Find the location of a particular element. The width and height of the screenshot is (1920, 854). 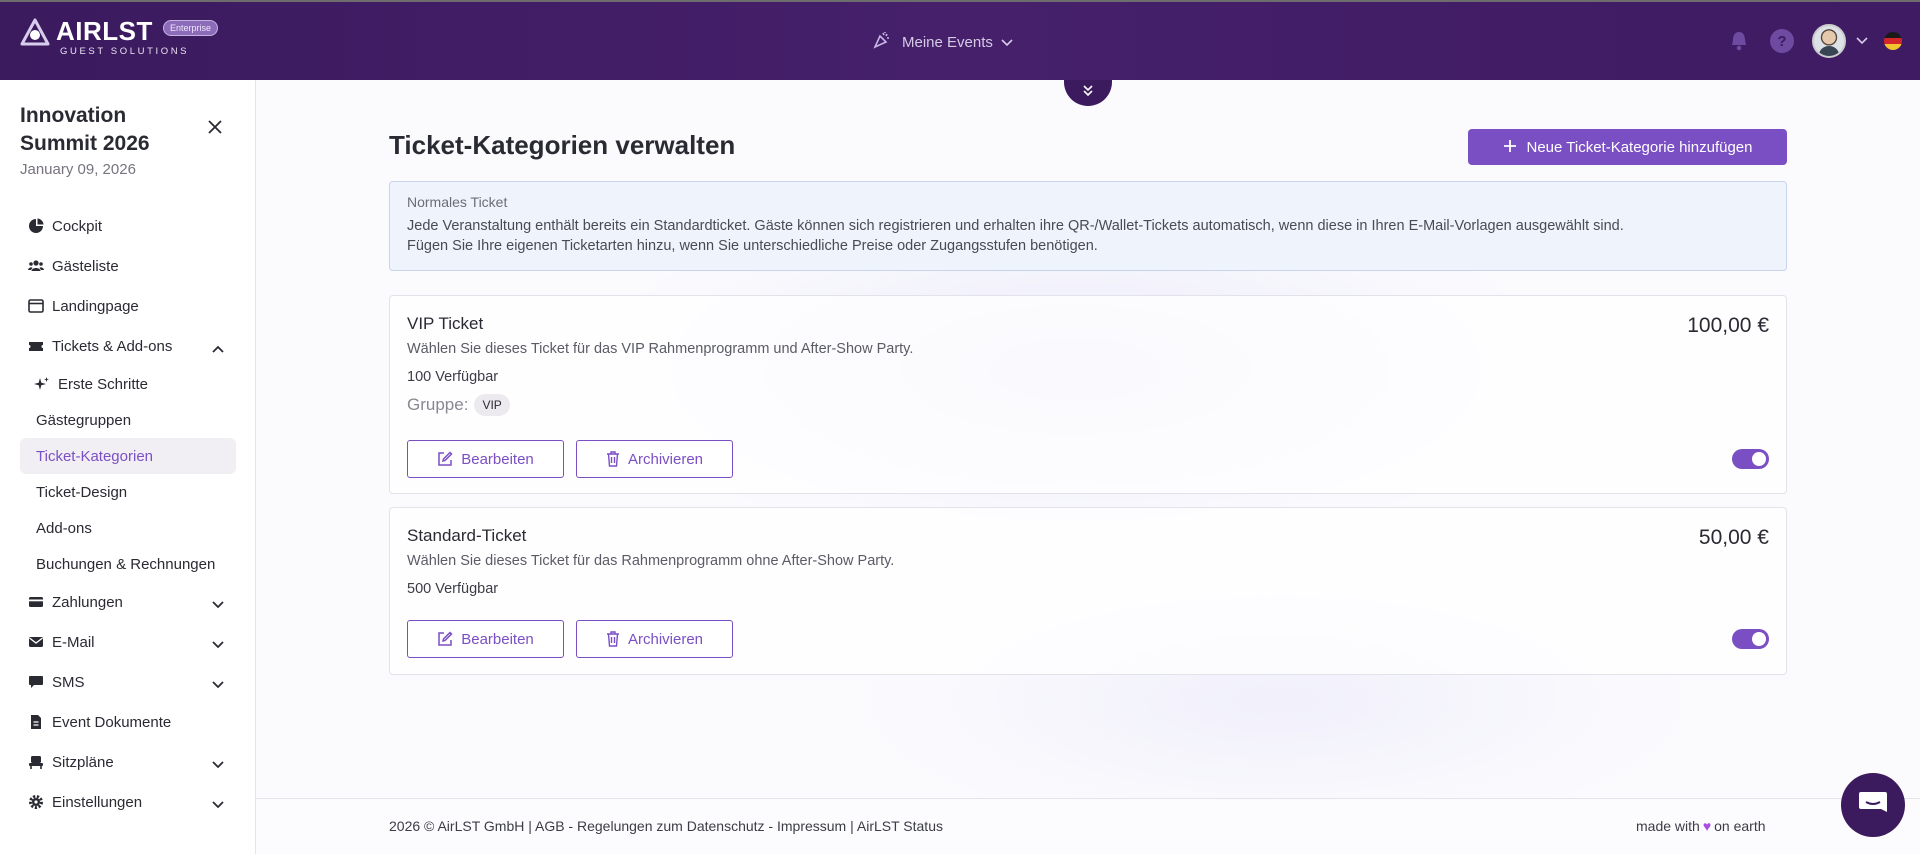

footer-made-with: made with ♥ on earth is located at coordinates (1701, 826).